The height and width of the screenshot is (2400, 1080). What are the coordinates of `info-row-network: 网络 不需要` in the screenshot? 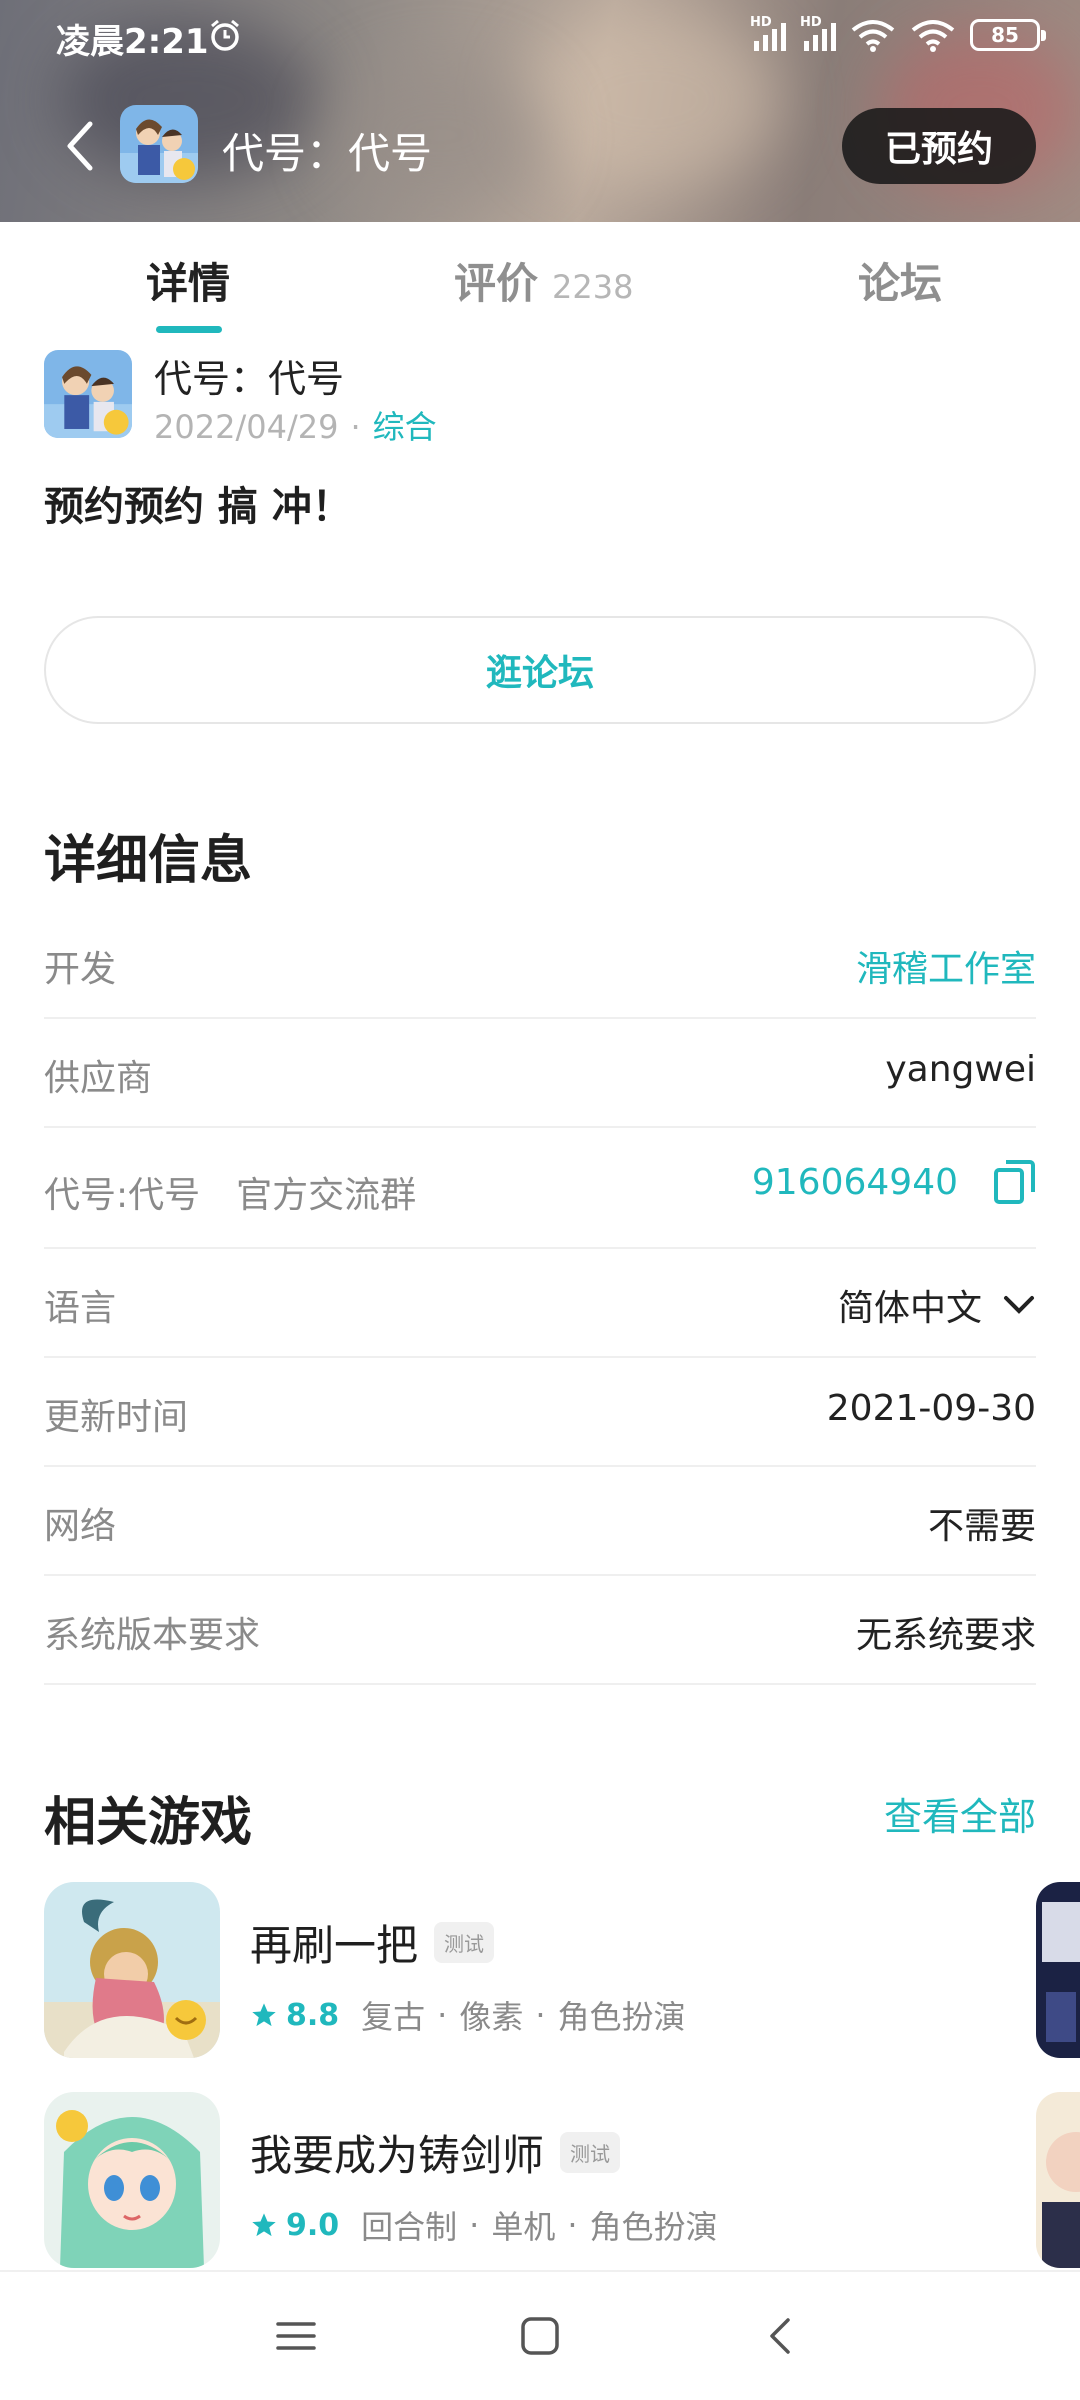 It's located at (540, 1521).